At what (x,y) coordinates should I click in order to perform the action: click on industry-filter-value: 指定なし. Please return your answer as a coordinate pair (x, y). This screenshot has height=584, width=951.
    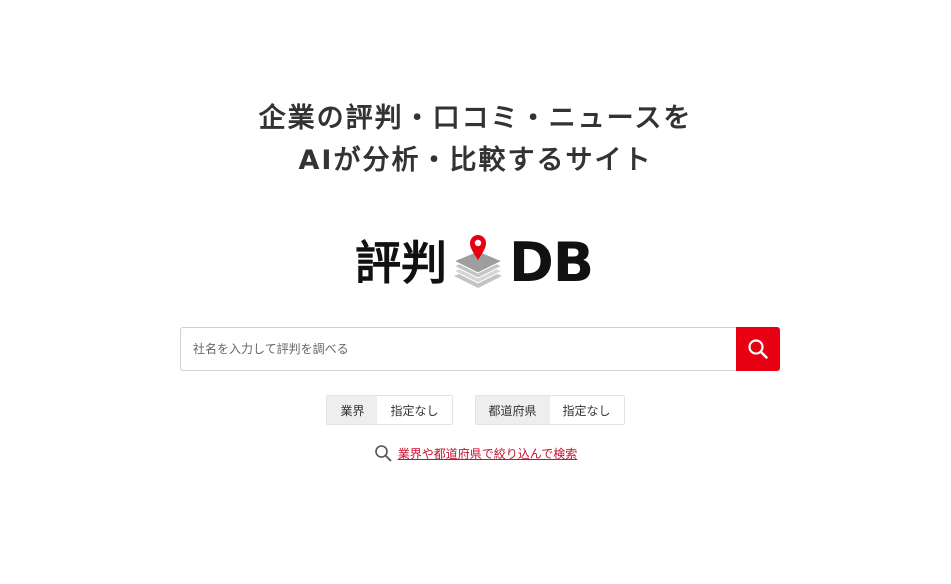
    Looking at the image, I should click on (414, 410).